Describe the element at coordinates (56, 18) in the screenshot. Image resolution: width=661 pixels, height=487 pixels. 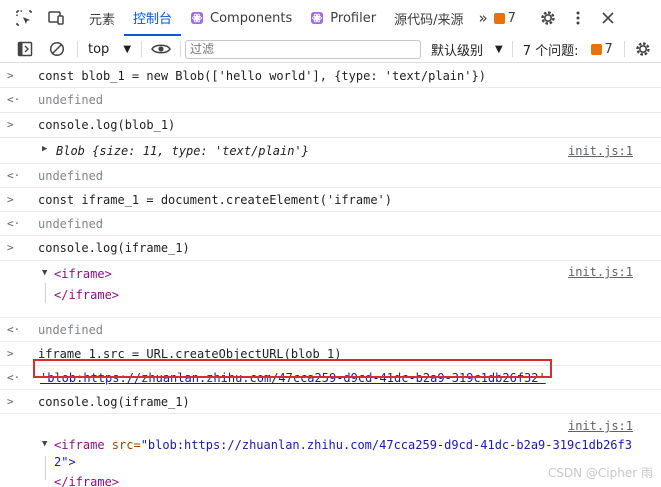
I see `device-toolbar-icon` at that location.